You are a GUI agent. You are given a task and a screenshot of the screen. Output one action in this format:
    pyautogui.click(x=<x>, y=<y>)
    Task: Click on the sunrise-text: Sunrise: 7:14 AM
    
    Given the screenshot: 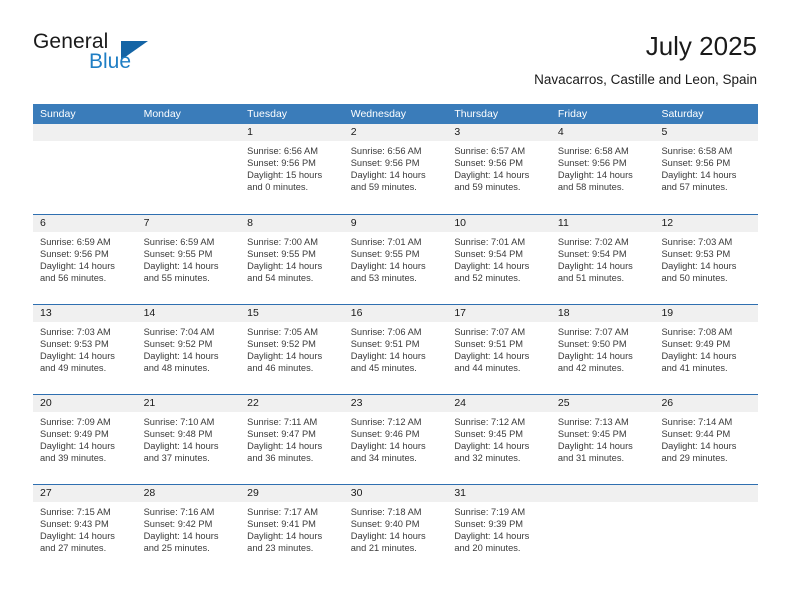 What is the action you would take?
    pyautogui.click(x=697, y=422)
    